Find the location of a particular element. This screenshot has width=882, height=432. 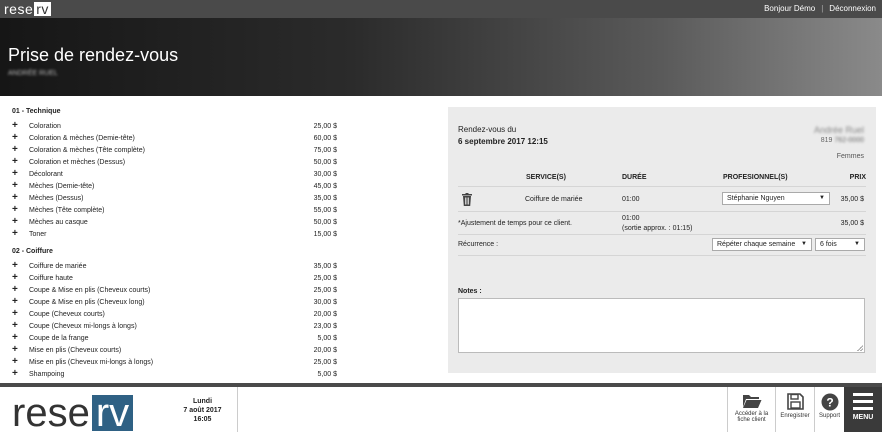

service-item: + Mèches (Tête complète) 55,00 $ is located at coordinates (174, 210).